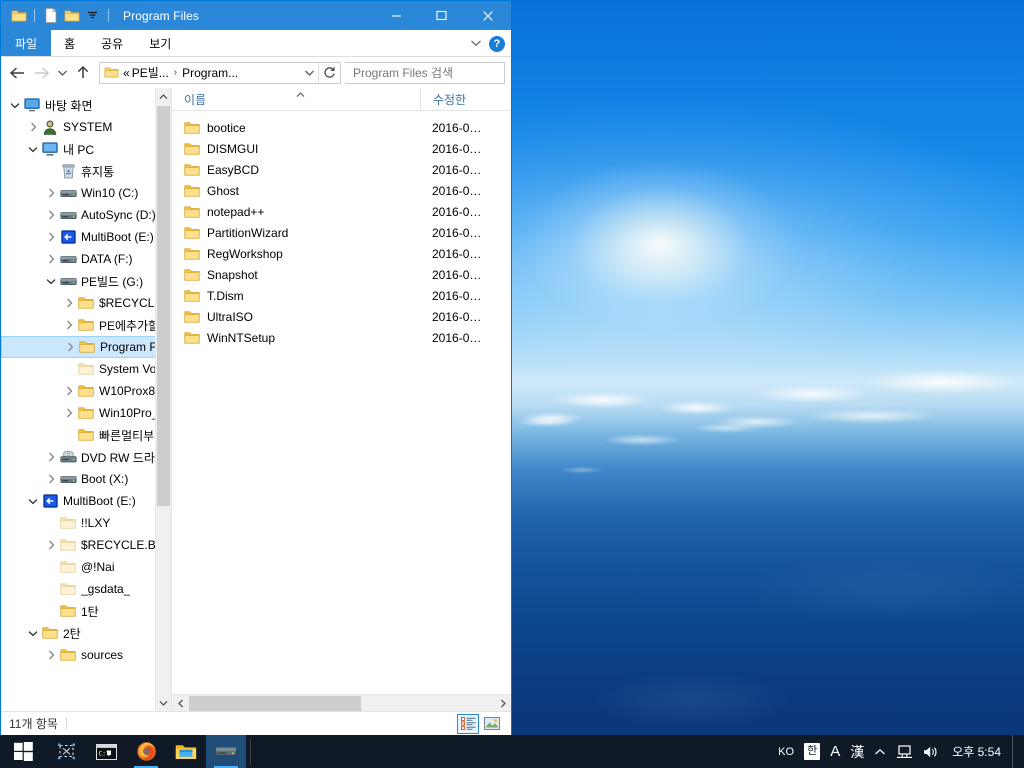  Describe the element at coordinates (425, 72) in the screenshot. I see `search-box: Program Files 검색` at that location.